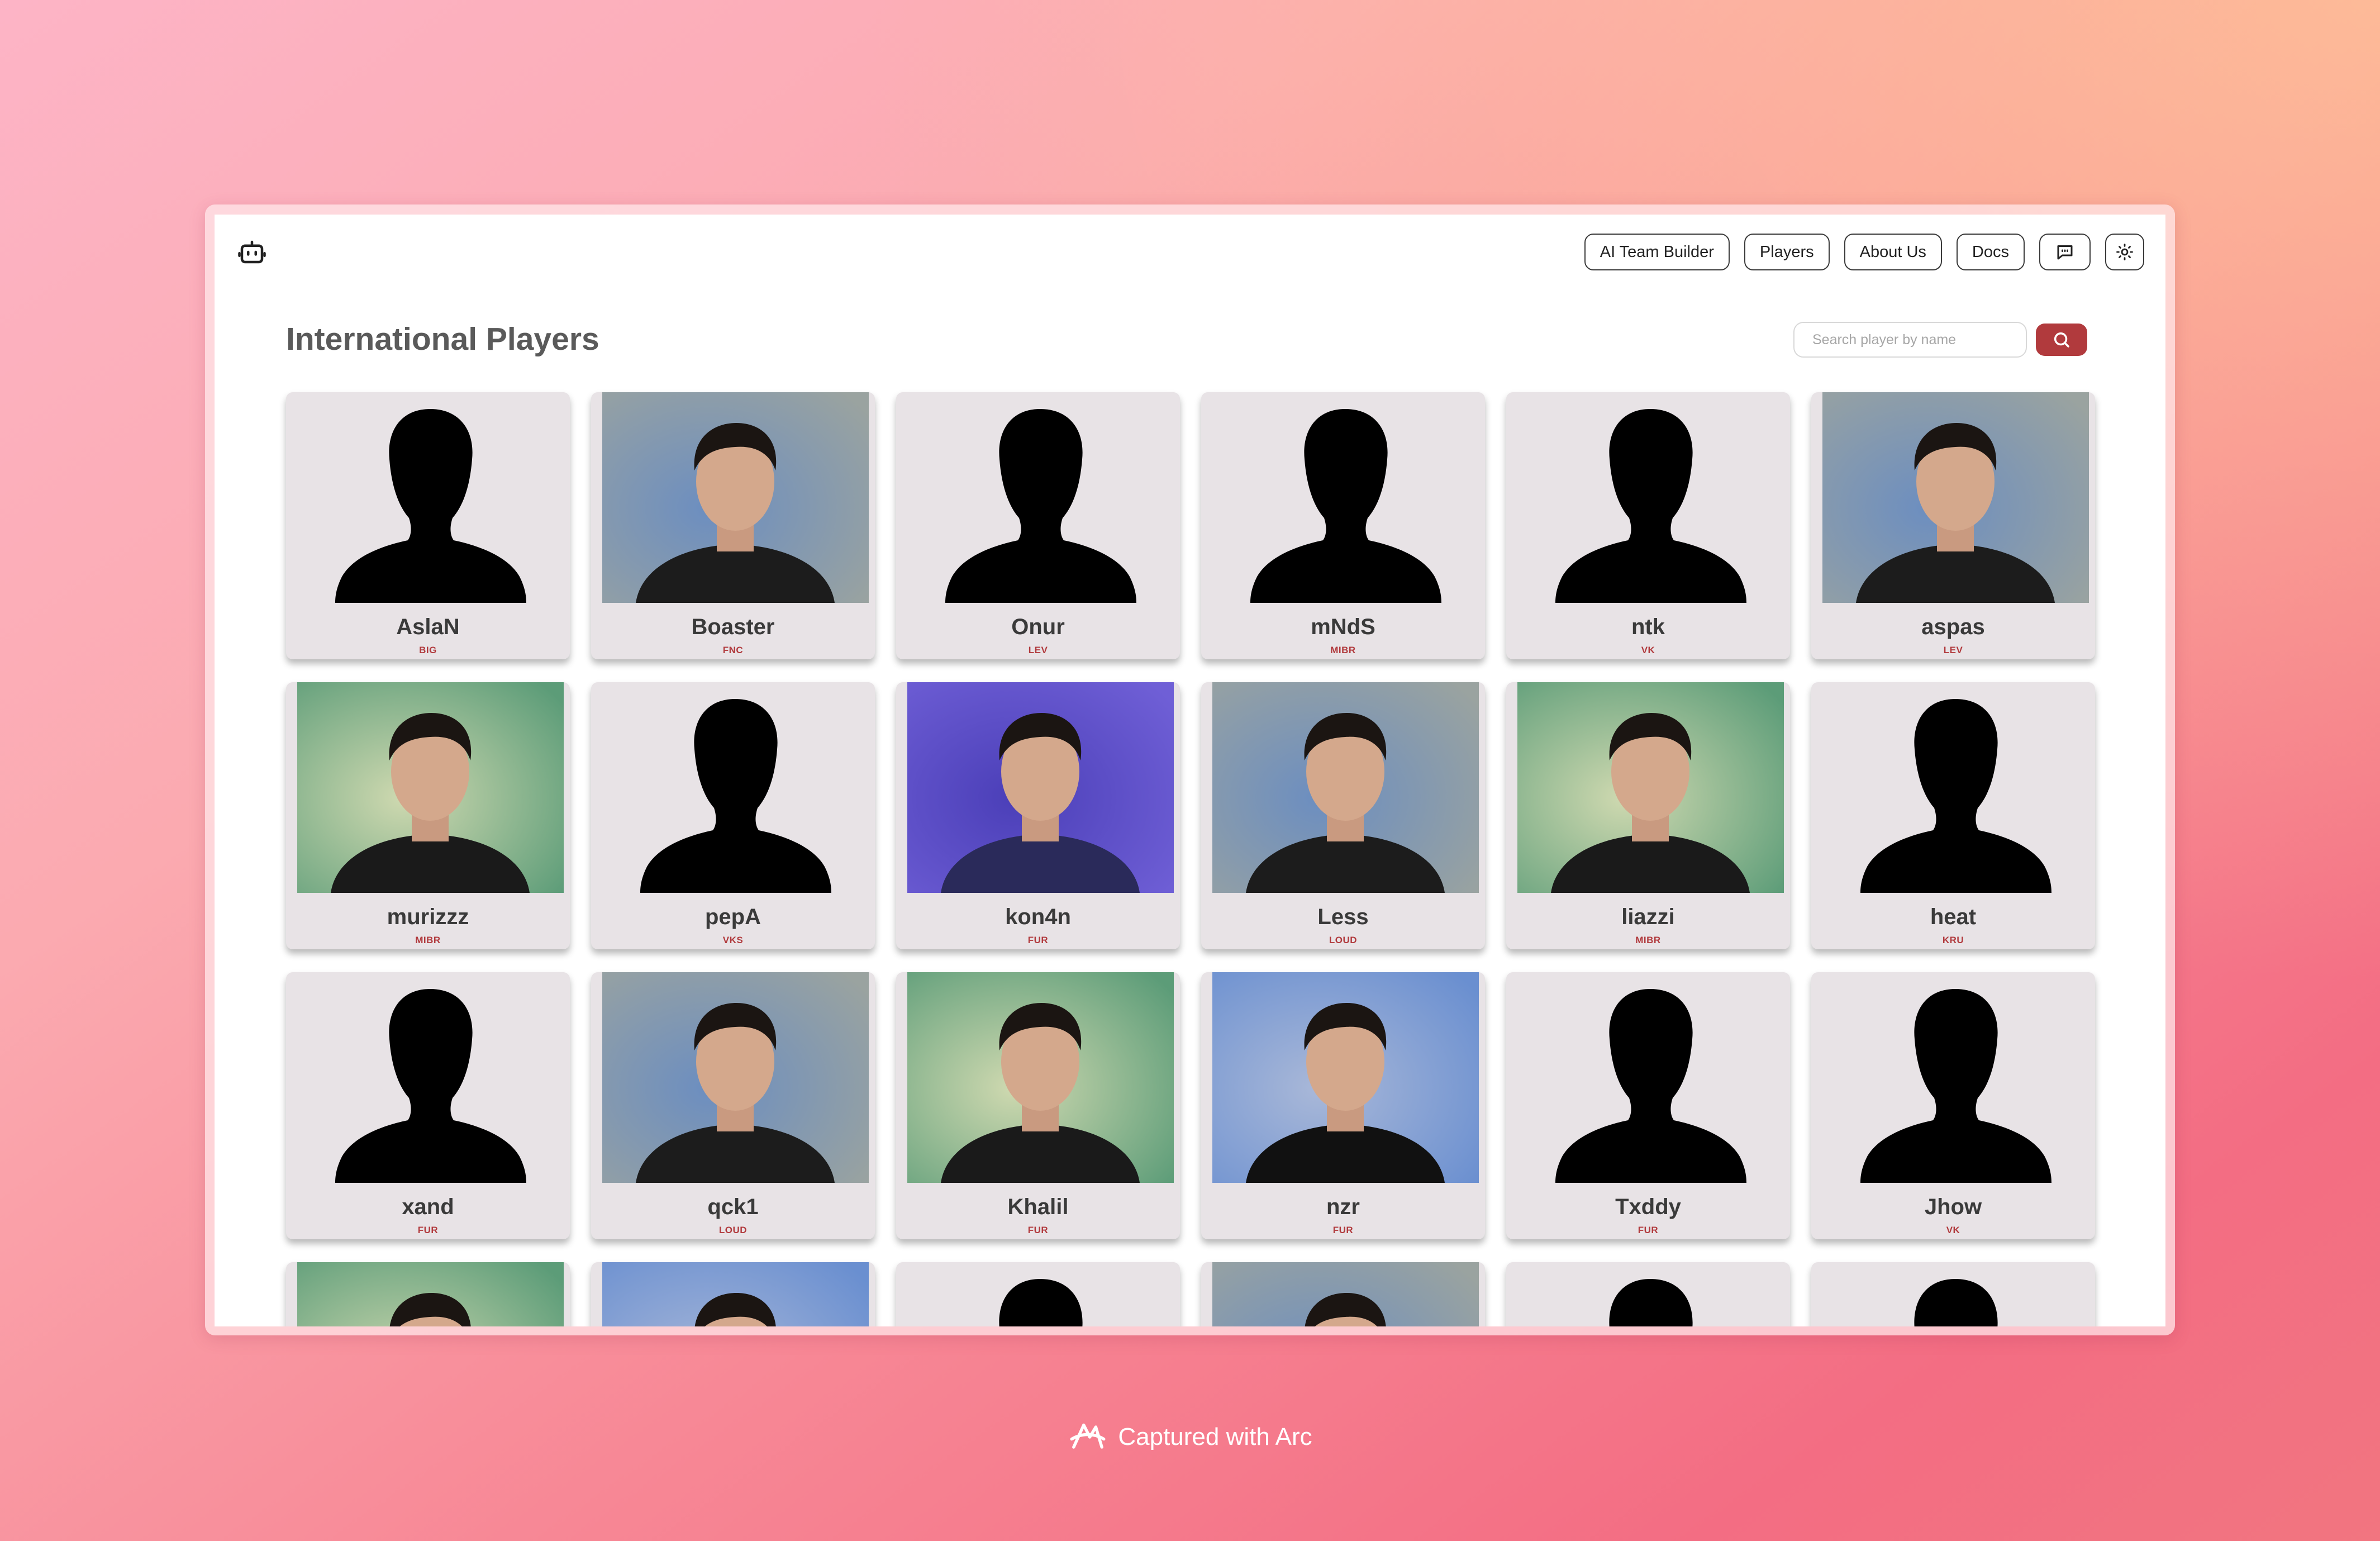  I want to click on player-card: aspas LEV, so click(1953, 525).